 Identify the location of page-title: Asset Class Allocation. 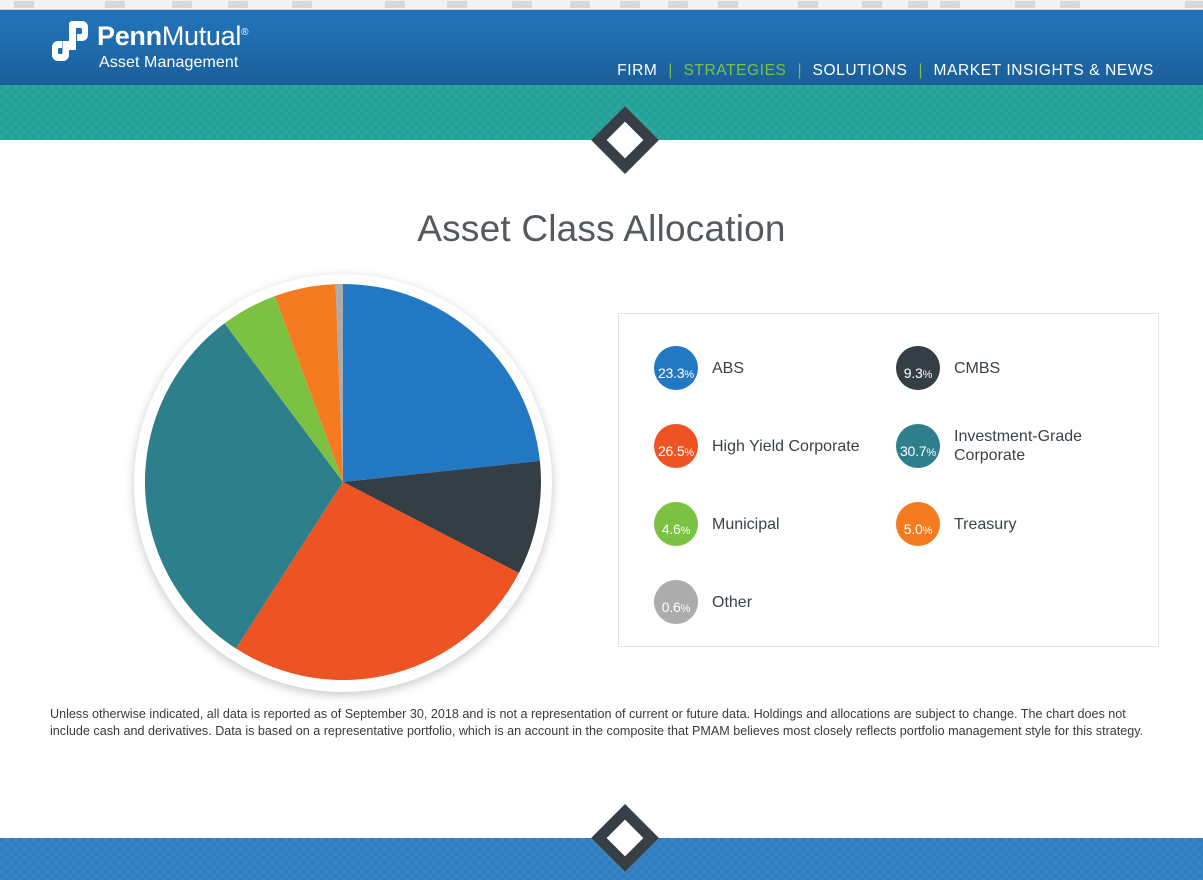
(601, 228).